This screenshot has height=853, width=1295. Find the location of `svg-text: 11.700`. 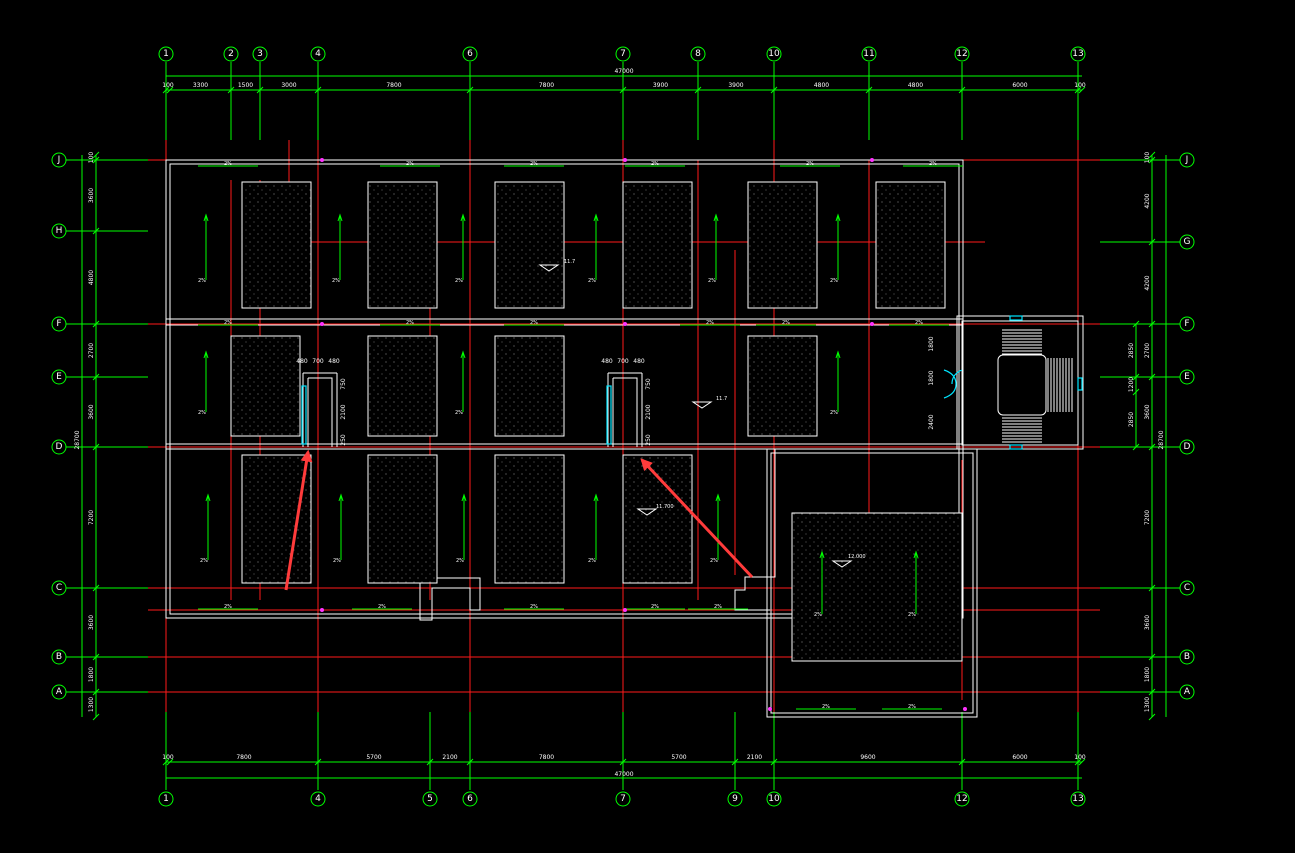

svg-text: 11.700 is located at coordinates (665, 507).